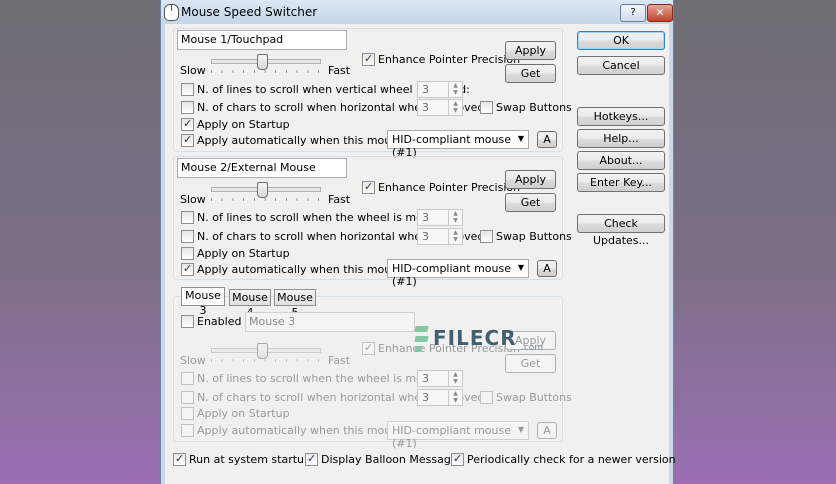  What do you see at coordinates (339, 360) in the screenshot?
I see `mouse3-fast-label: Fast` at bounding box center [339, 360].